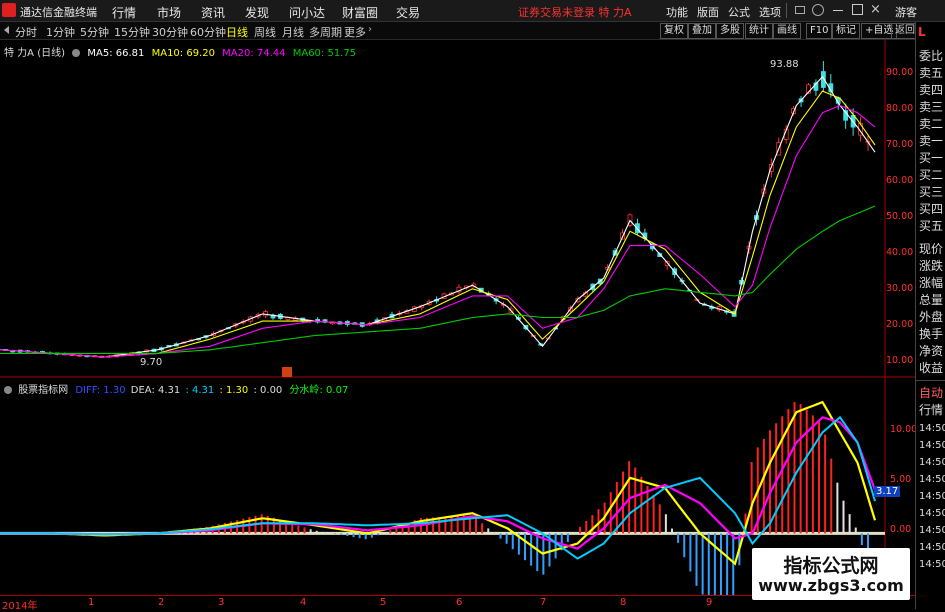  I want to click on mark-button: 标记, so click(846, 31).